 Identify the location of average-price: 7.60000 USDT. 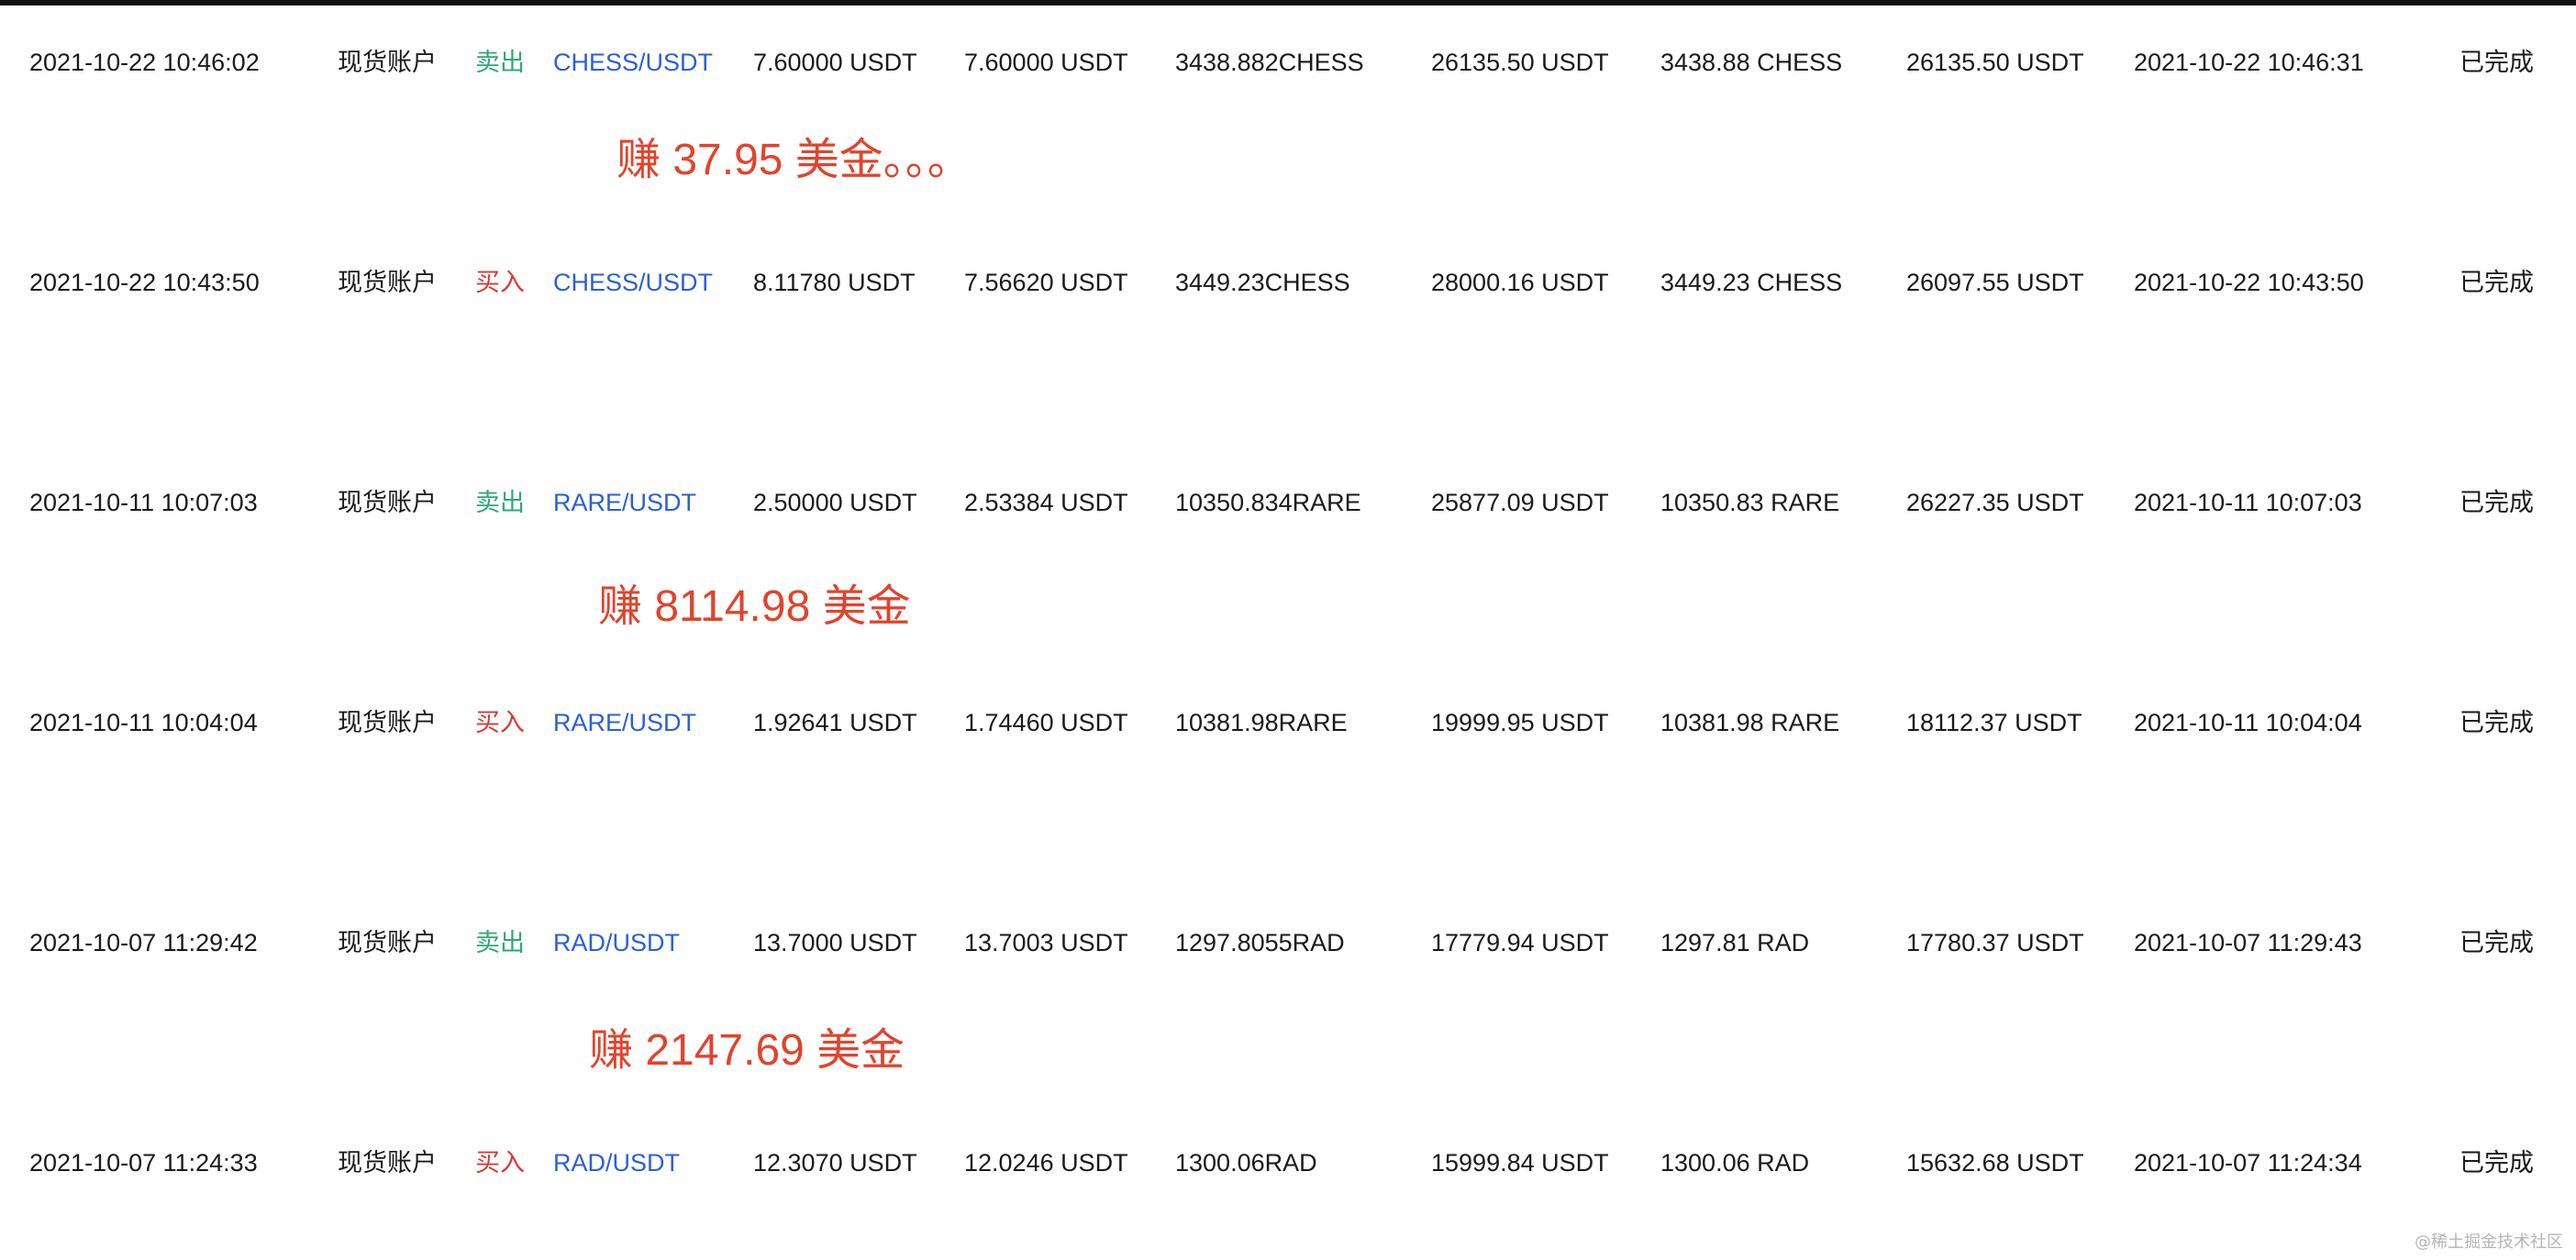
(1046, 62).